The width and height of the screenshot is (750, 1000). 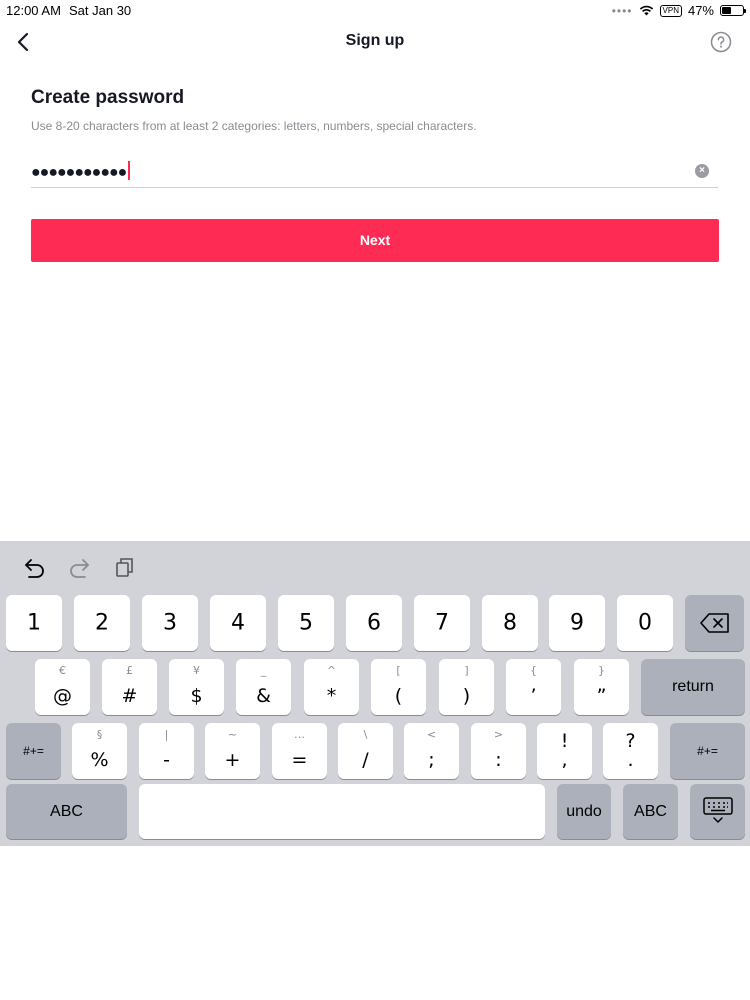 I want to click on key-close-paren: ]), so click(x=466, y=687).